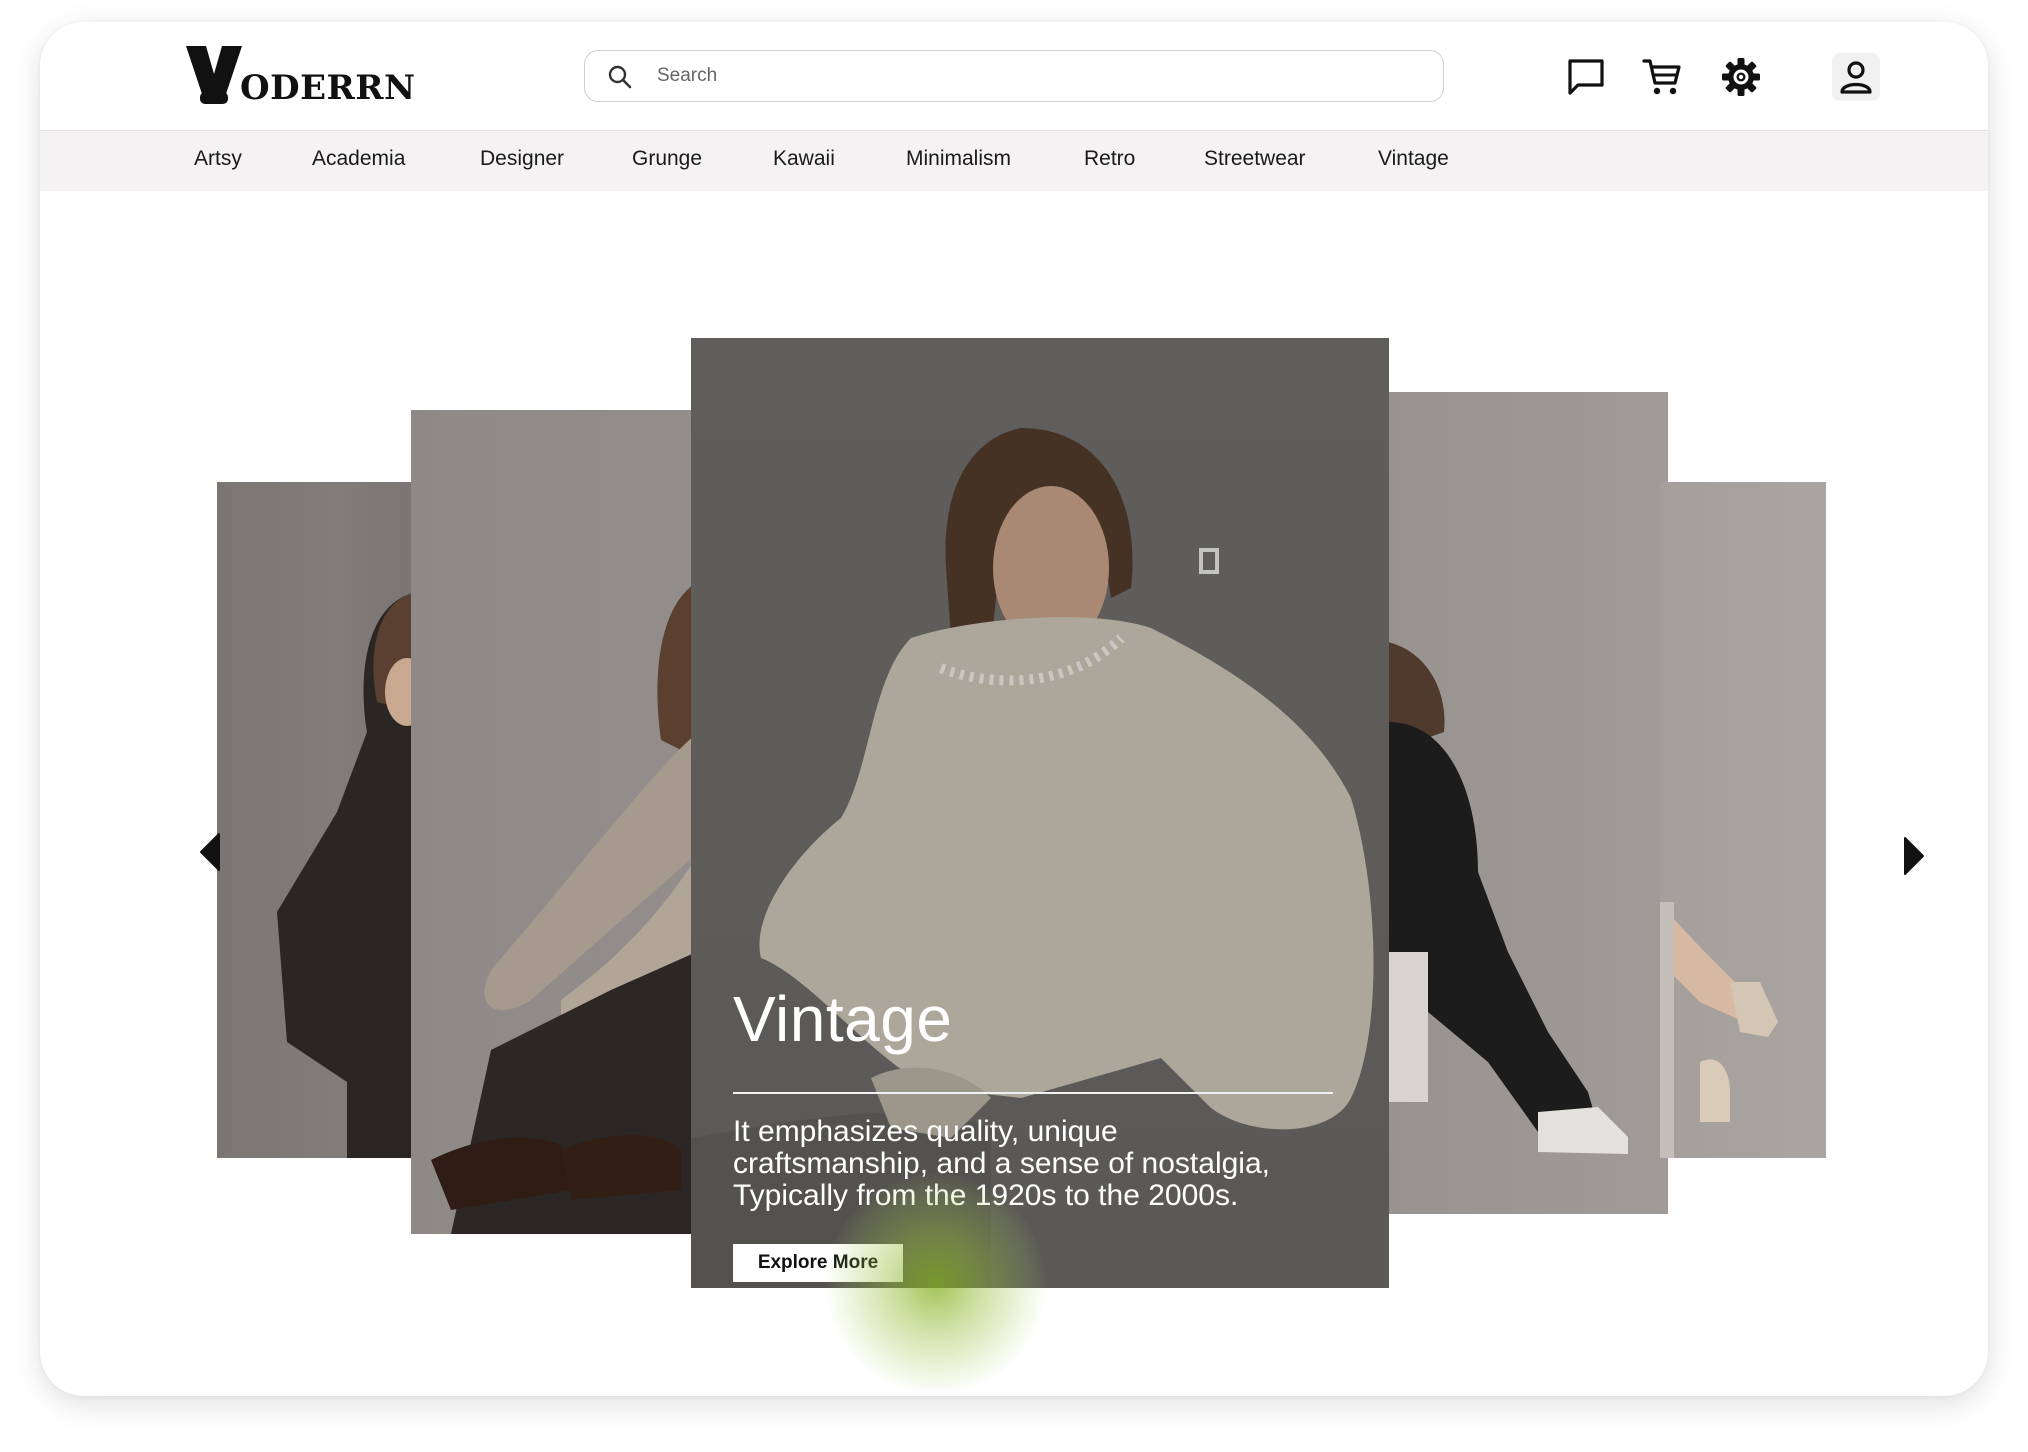 The height and width of the screenshot is (1452, 2028). I want to click on gear-icon, so click(1741, 77).